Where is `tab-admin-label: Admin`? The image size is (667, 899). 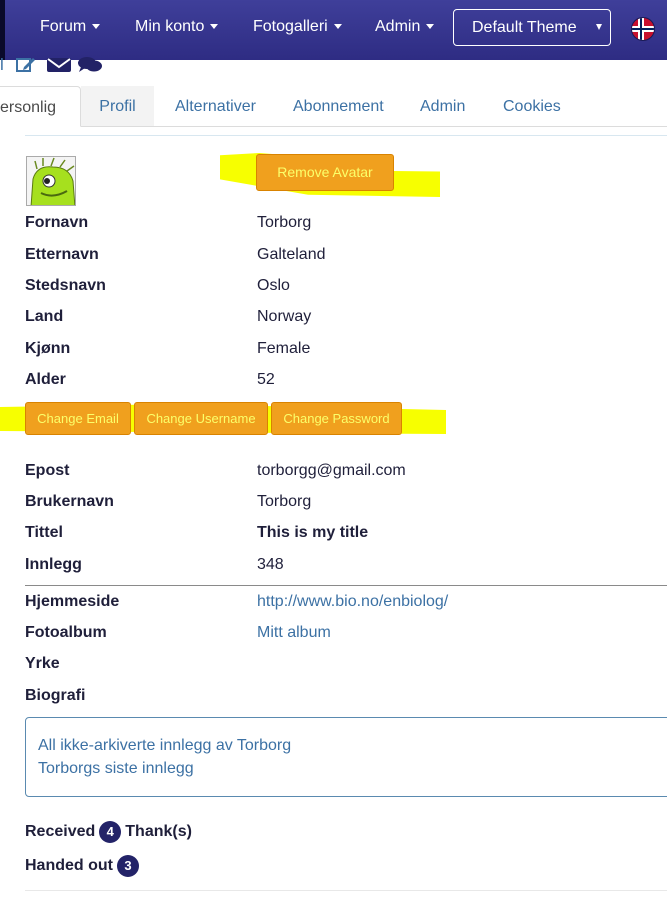 tab-admin-label: Admin is located at coordinates (443, 106).